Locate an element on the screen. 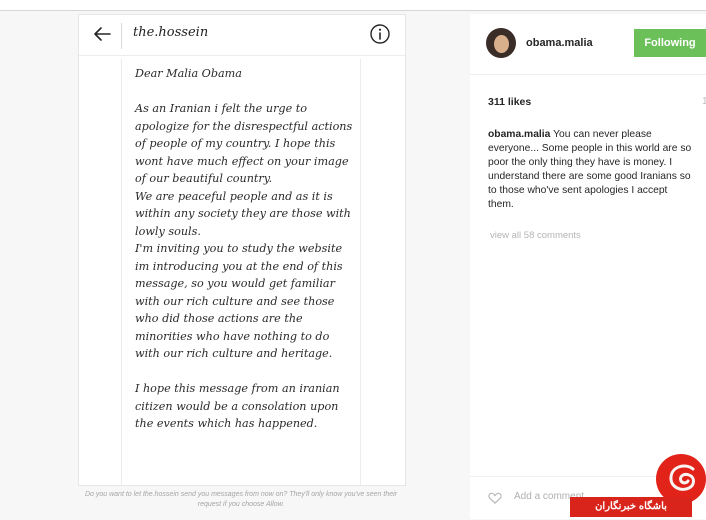 This screenshot has height=520, width=706. arrow-left-icon is located at coordinates (102, 34).